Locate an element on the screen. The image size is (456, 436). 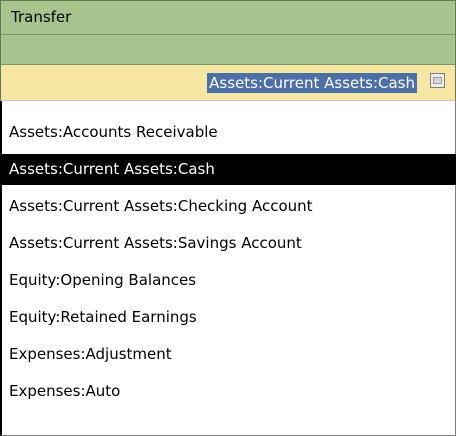
transfer-account-value: Assets:Current Assets:Cash is located at coordinates (312, 83).